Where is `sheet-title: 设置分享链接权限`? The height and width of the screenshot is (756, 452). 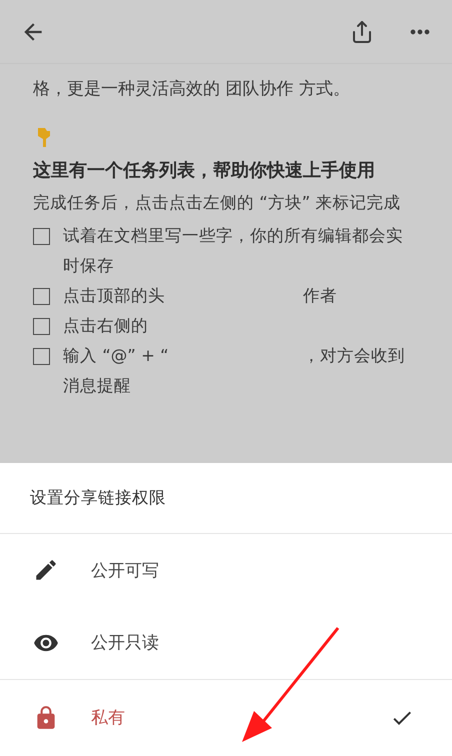 sheet-title: 设置分享链接权限 is located at coordinates (98, 498).